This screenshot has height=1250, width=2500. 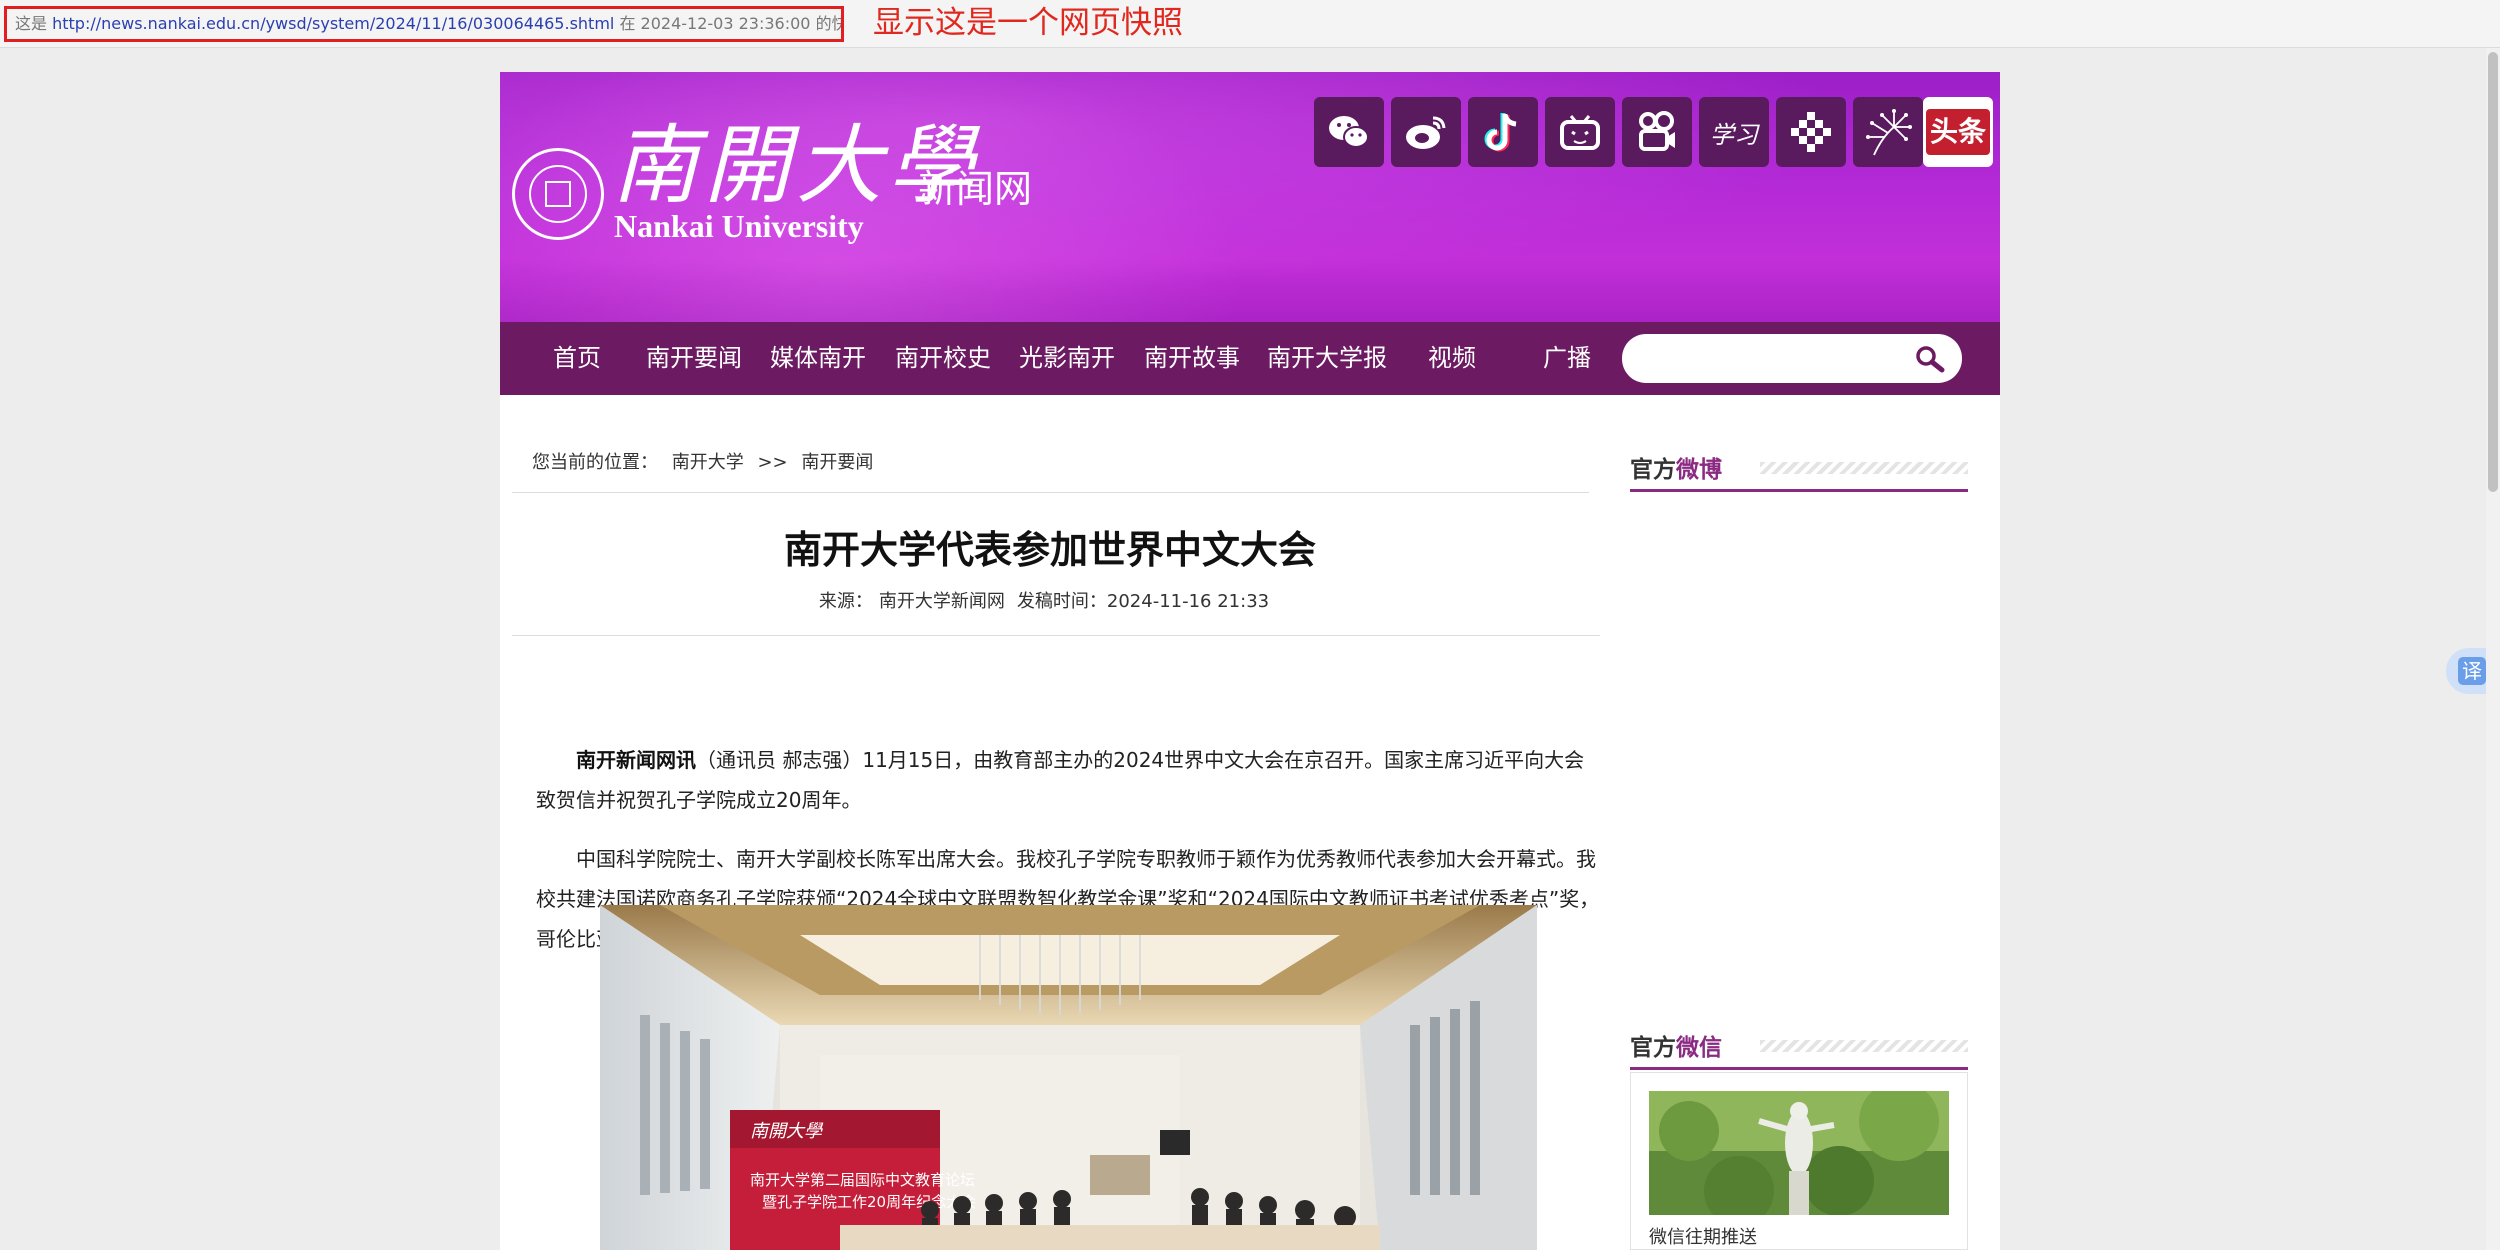 I want to click on seal-core, so click(x=558, y=194).